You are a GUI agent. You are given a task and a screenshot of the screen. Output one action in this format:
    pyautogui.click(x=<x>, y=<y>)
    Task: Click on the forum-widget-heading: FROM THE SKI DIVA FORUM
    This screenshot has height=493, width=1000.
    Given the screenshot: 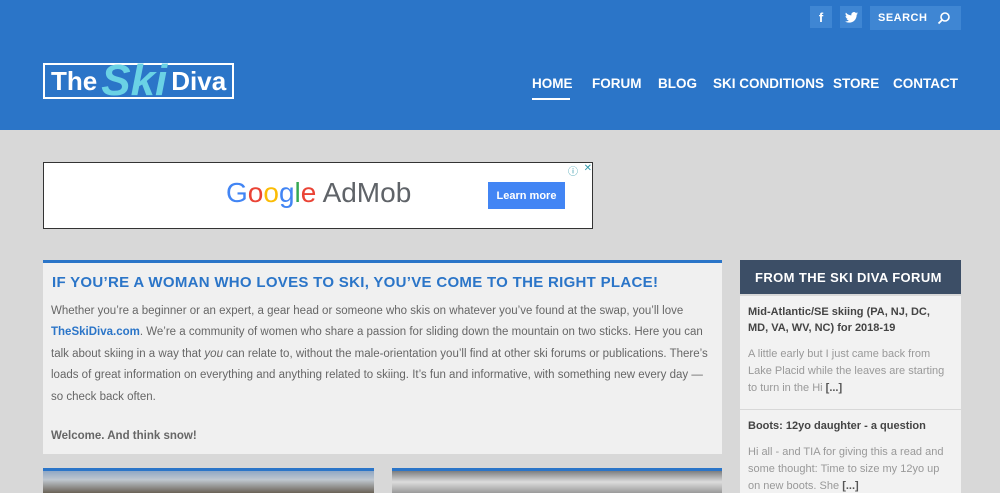 What is the action you would take?
    pyautogui.click(x=850, y=277)
    